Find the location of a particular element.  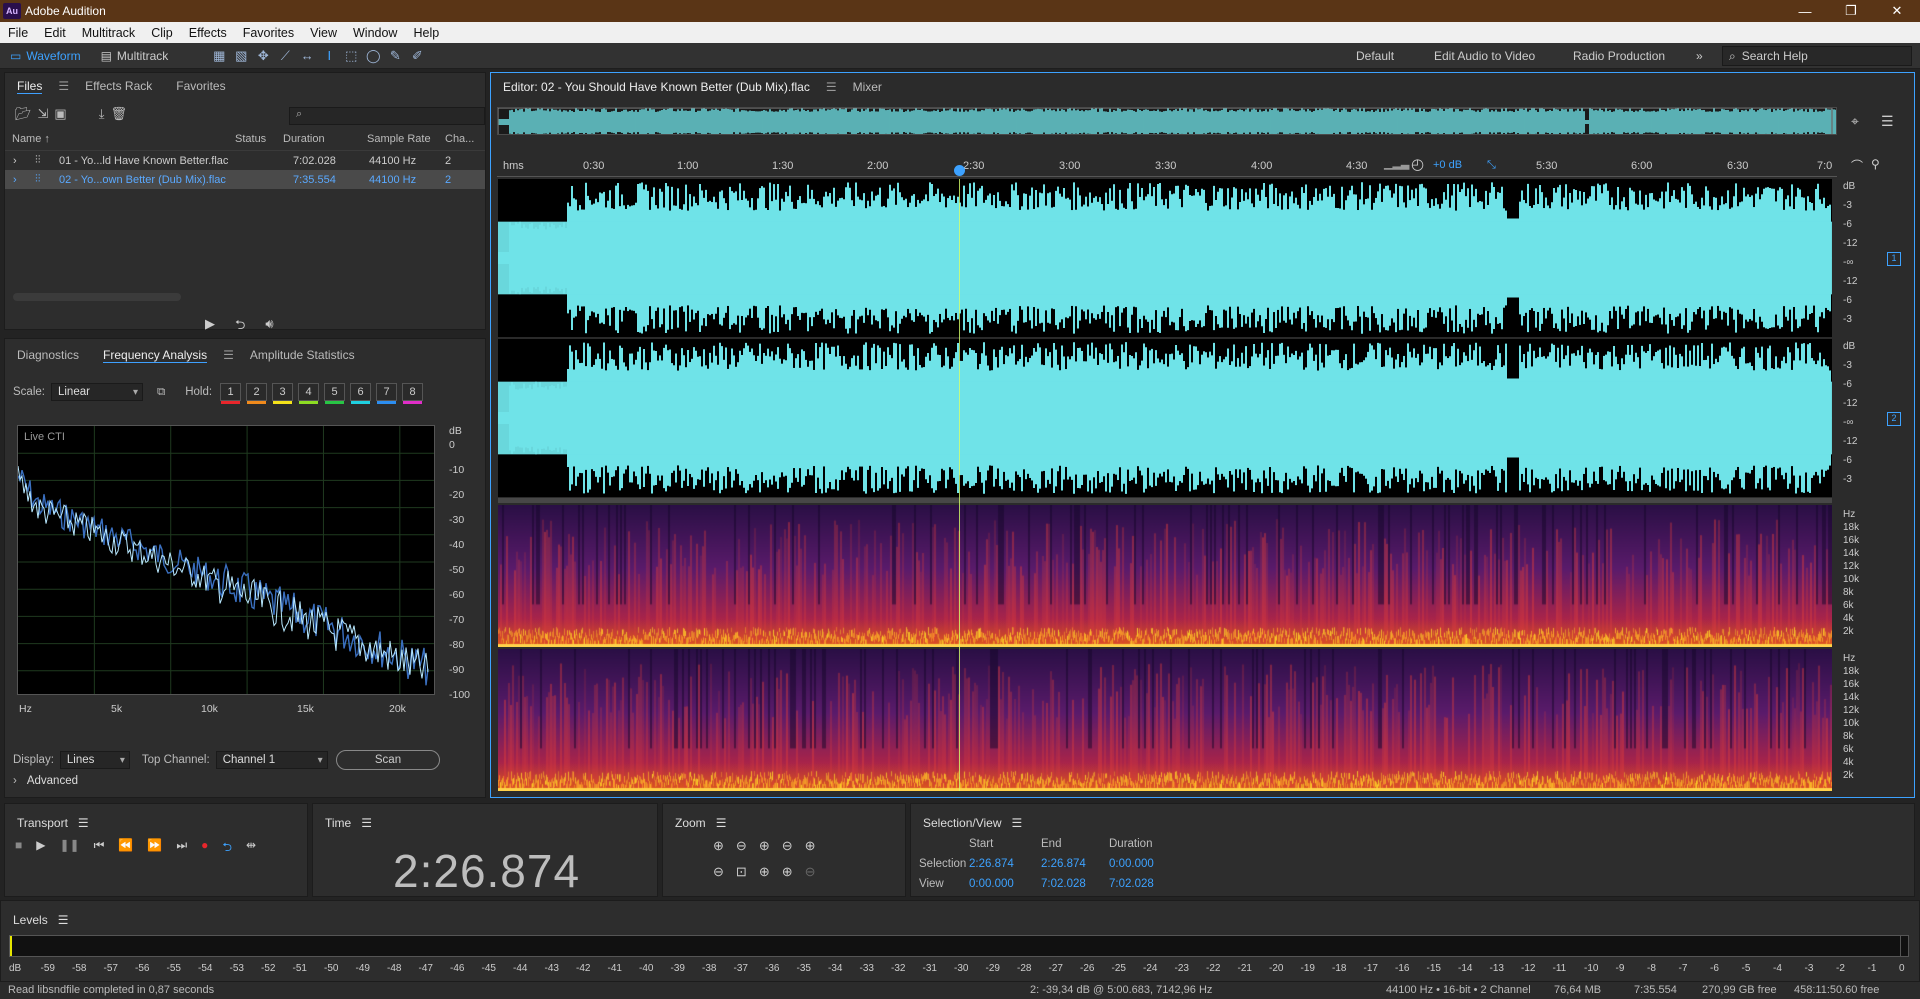

scale-dropdown: Linear is located at coordinates (96, 392).